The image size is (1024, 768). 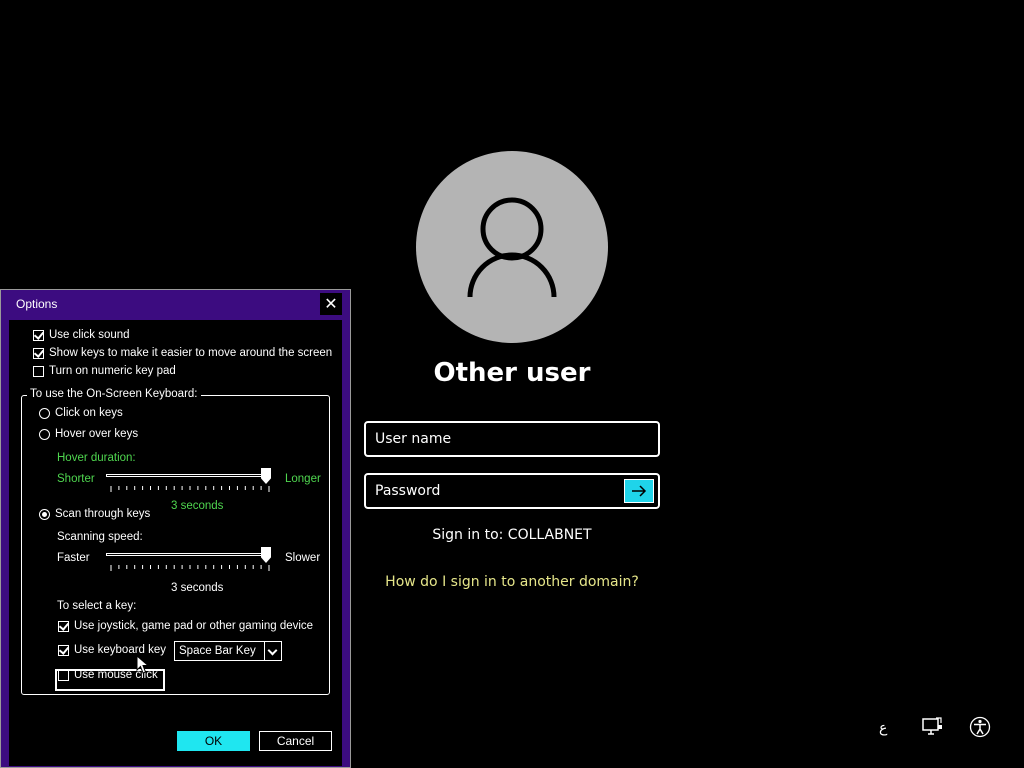 What do you see at coordinates (272, 651) in the screenshot?
I see `chevron-down-icon` at bounding box center [272, 651].